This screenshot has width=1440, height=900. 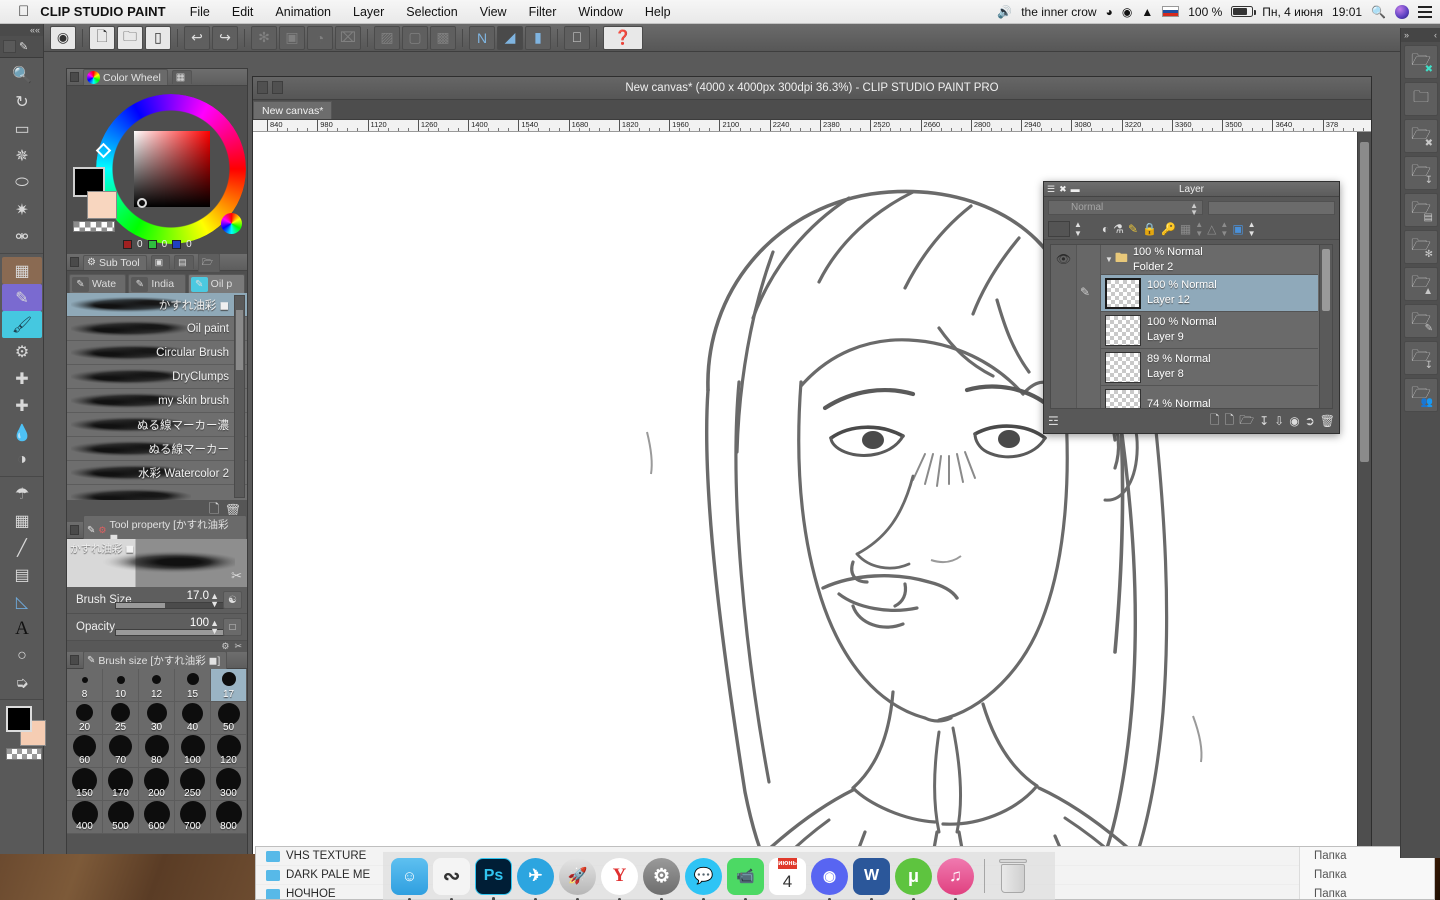 I want to click on save-button: ▯, so click(x=158, y=37).